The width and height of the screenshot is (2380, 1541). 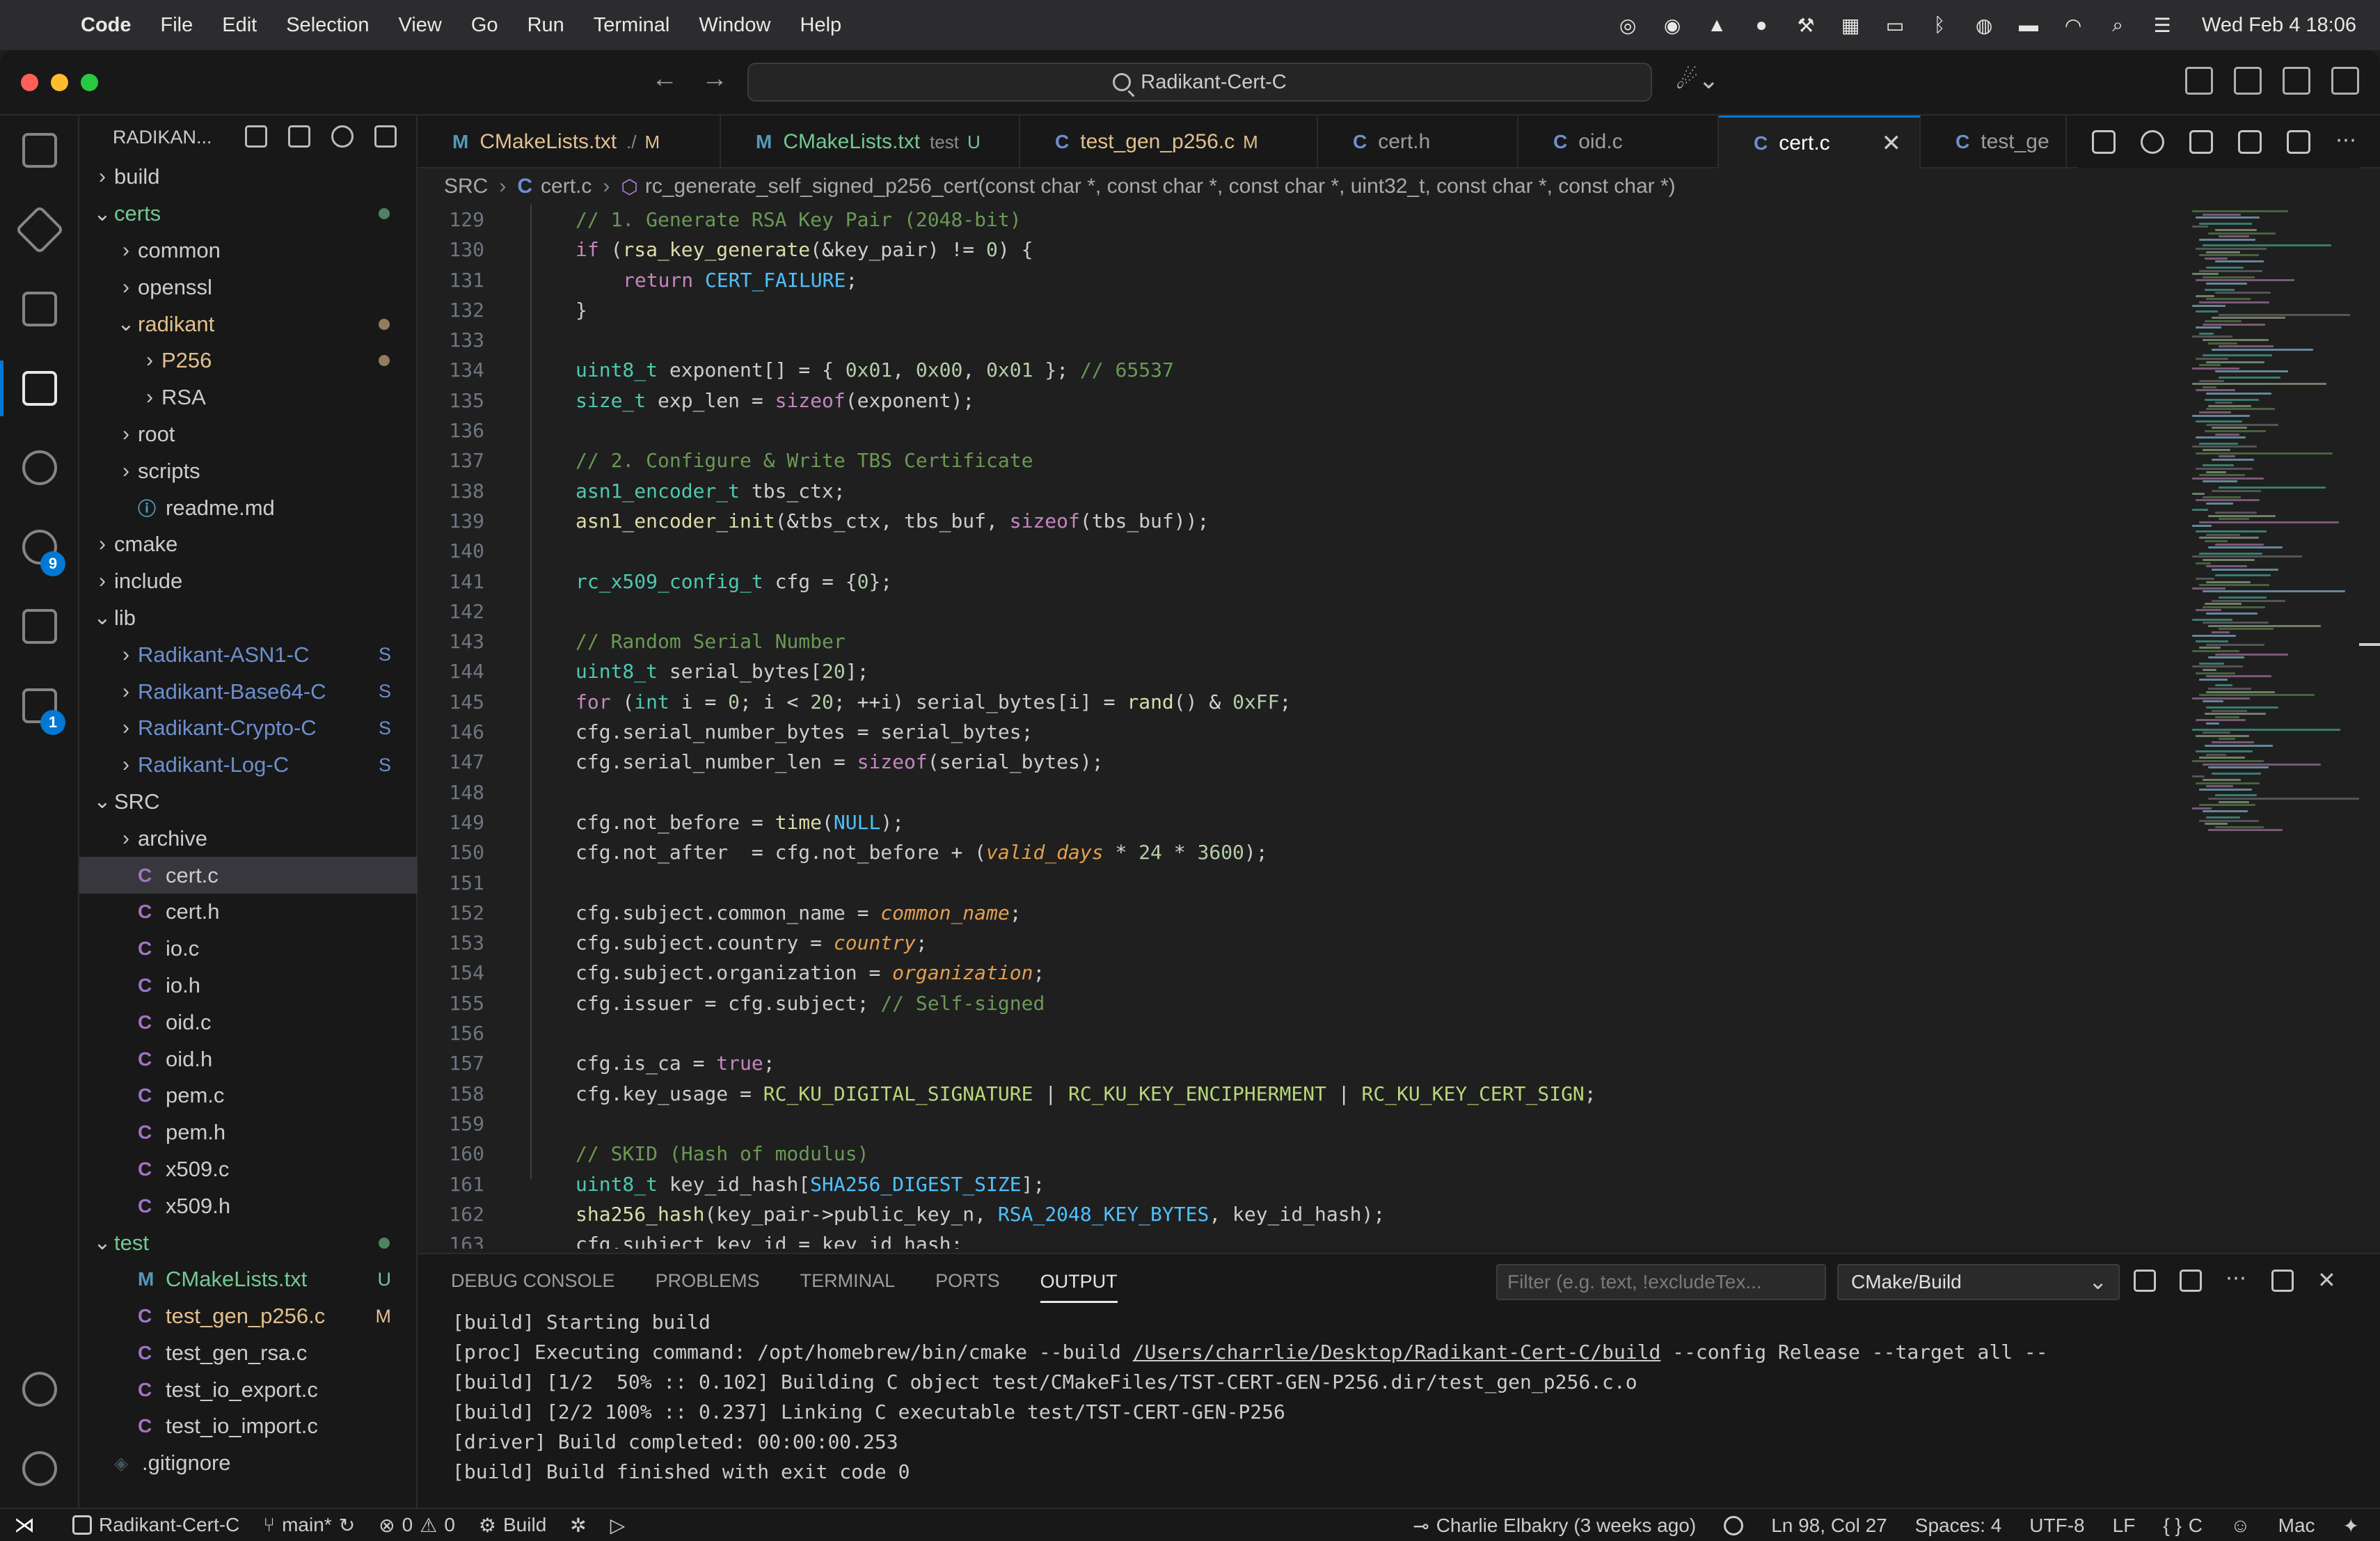 What do you see at coordinates (451, 249) in the screenshot?
I see `line-number: 130` at bounding box center [451, 249].